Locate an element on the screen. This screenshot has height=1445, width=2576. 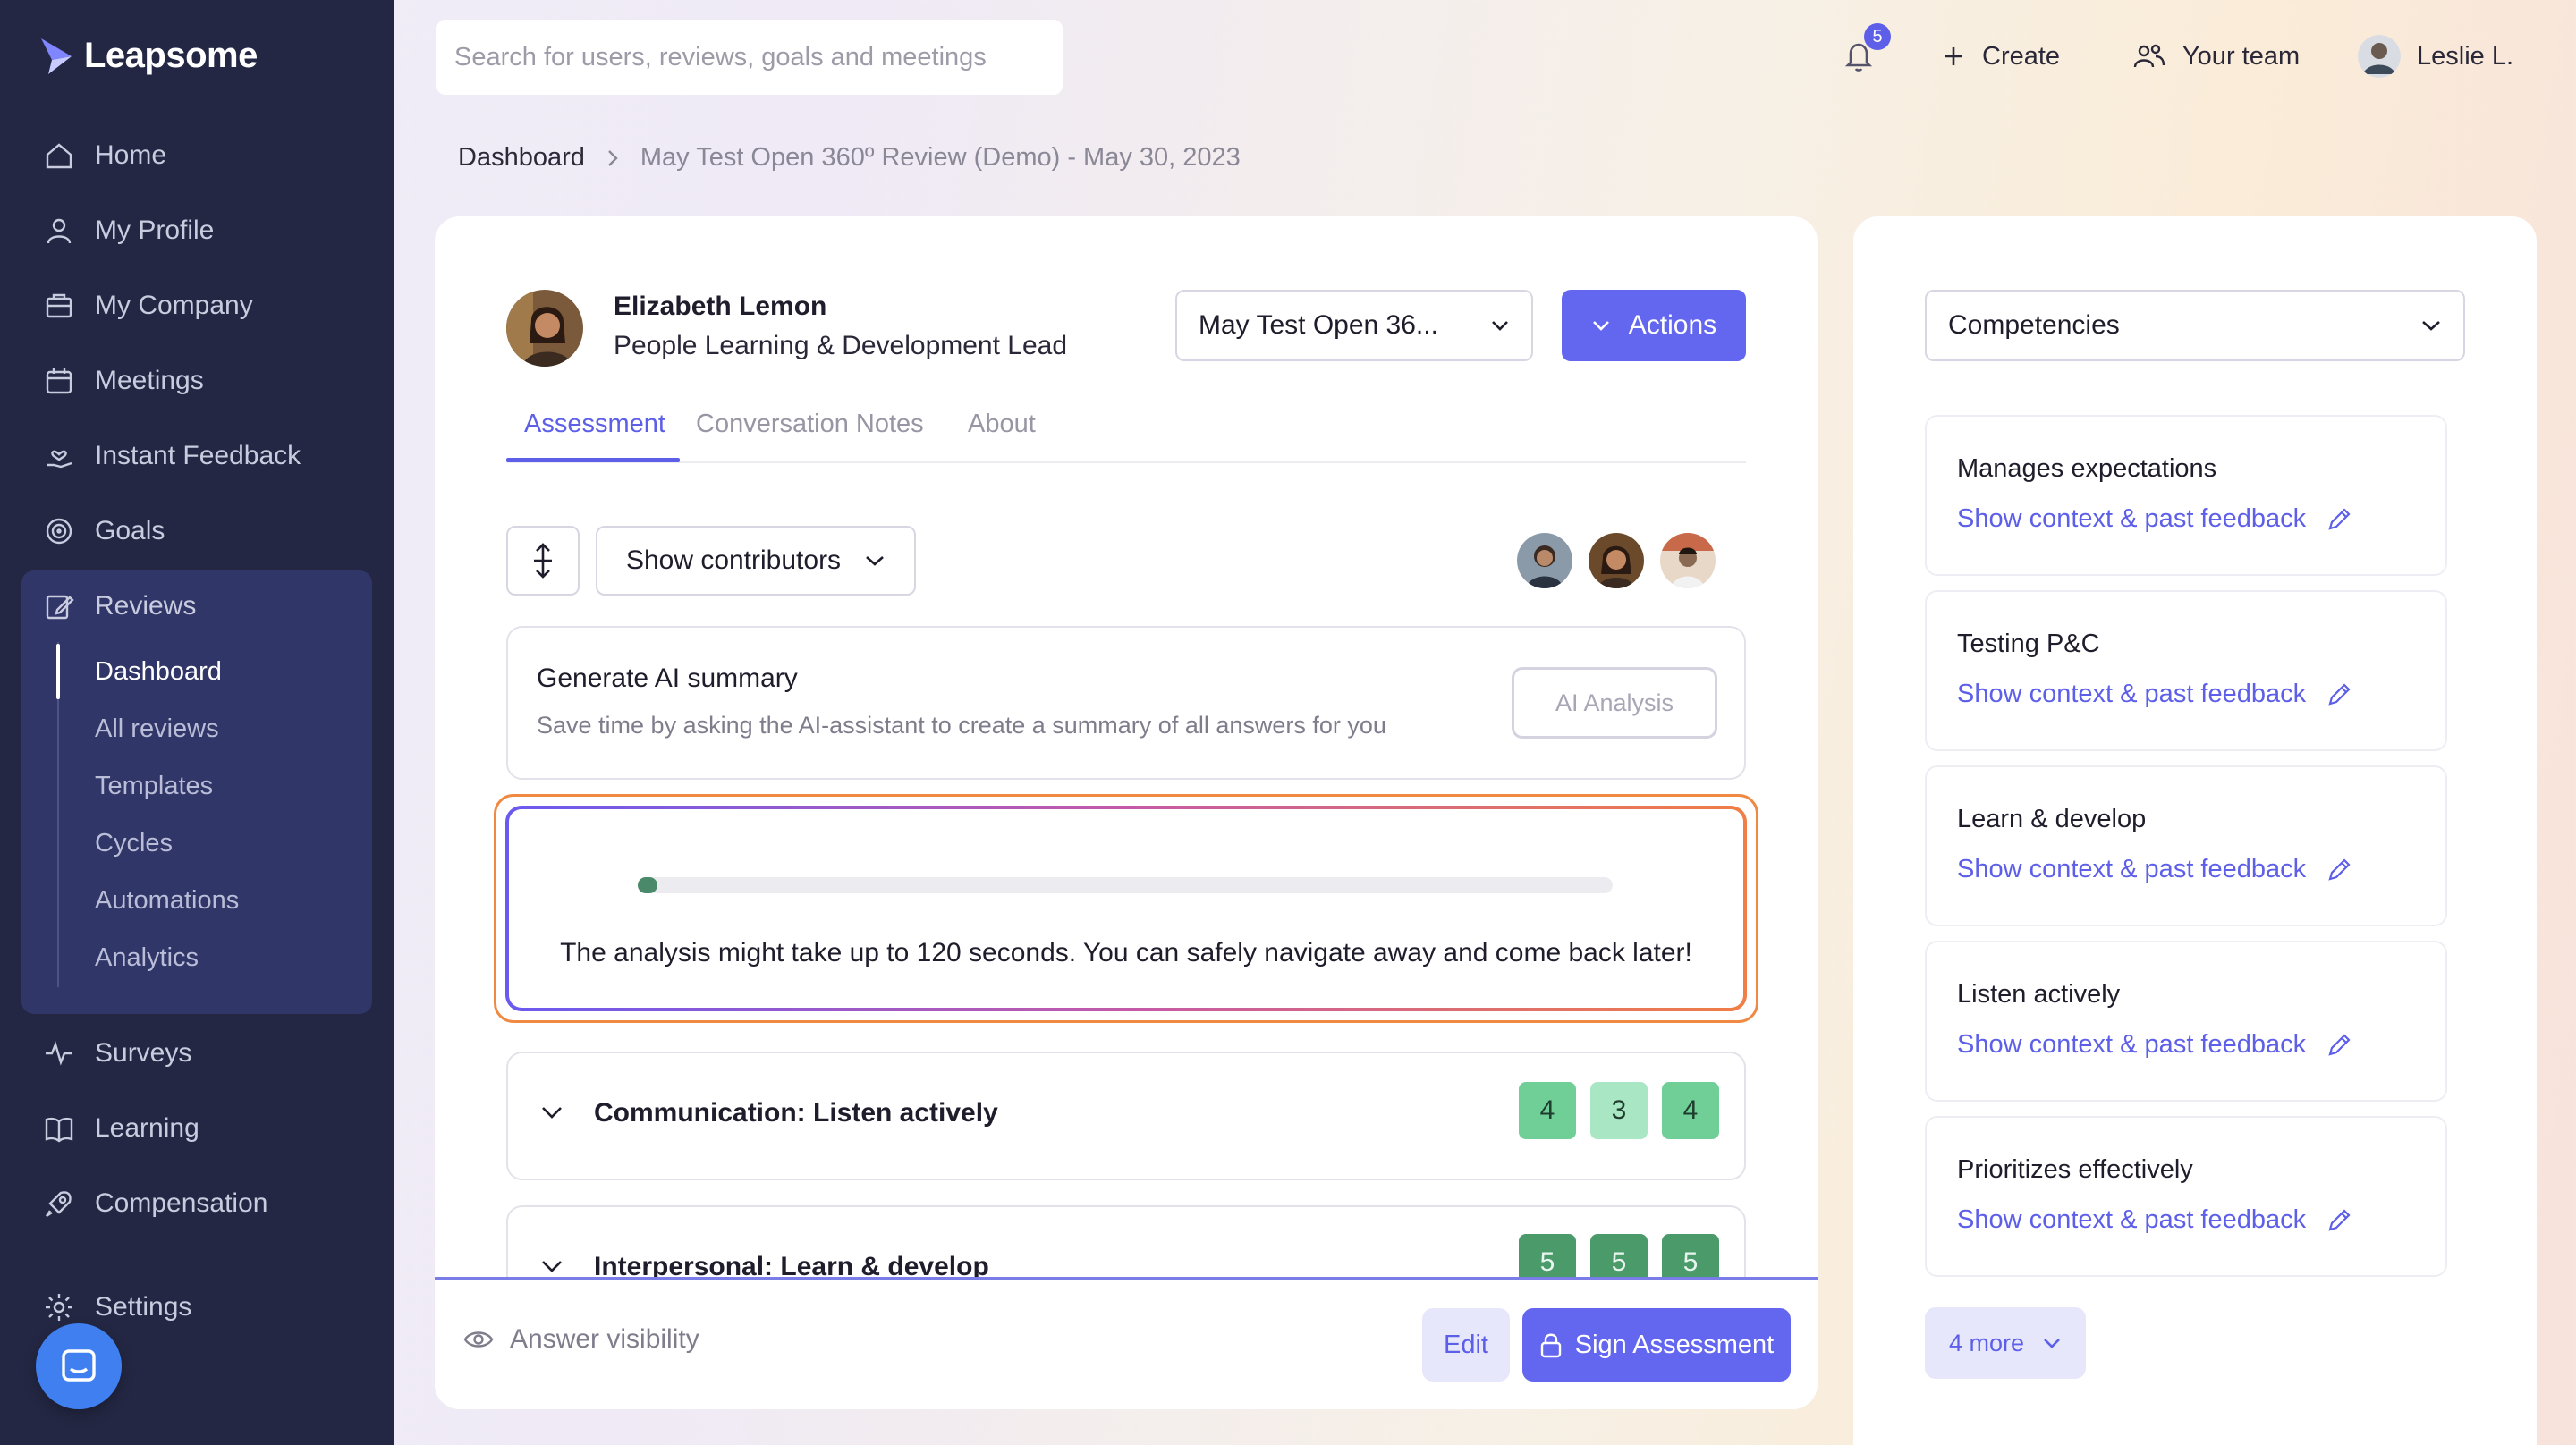
sidebar-item-home: Home is located at coordinates (104, 155).